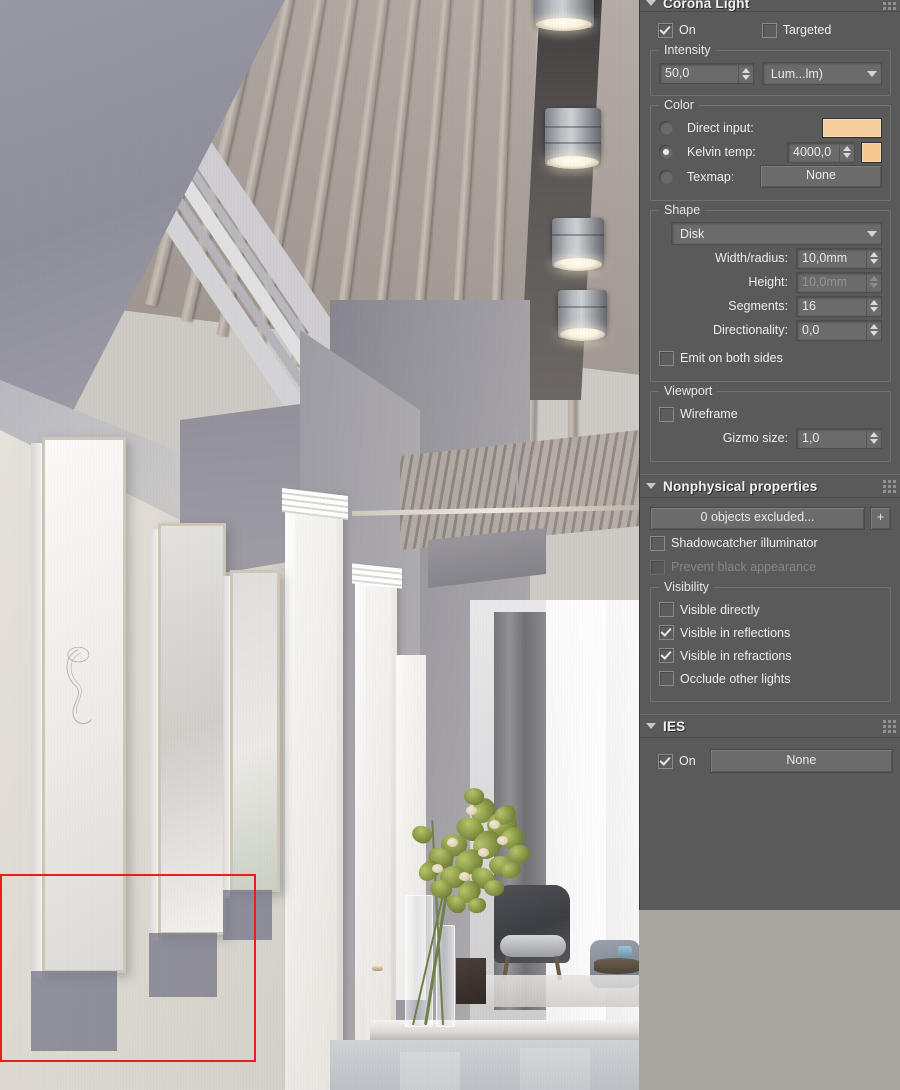 Image resolution: width=900 pixels, height=1090 pixels. Describe the element at coordinates (666, 128) in the screenshot. I see `radio-direct-input-dot` at that location.